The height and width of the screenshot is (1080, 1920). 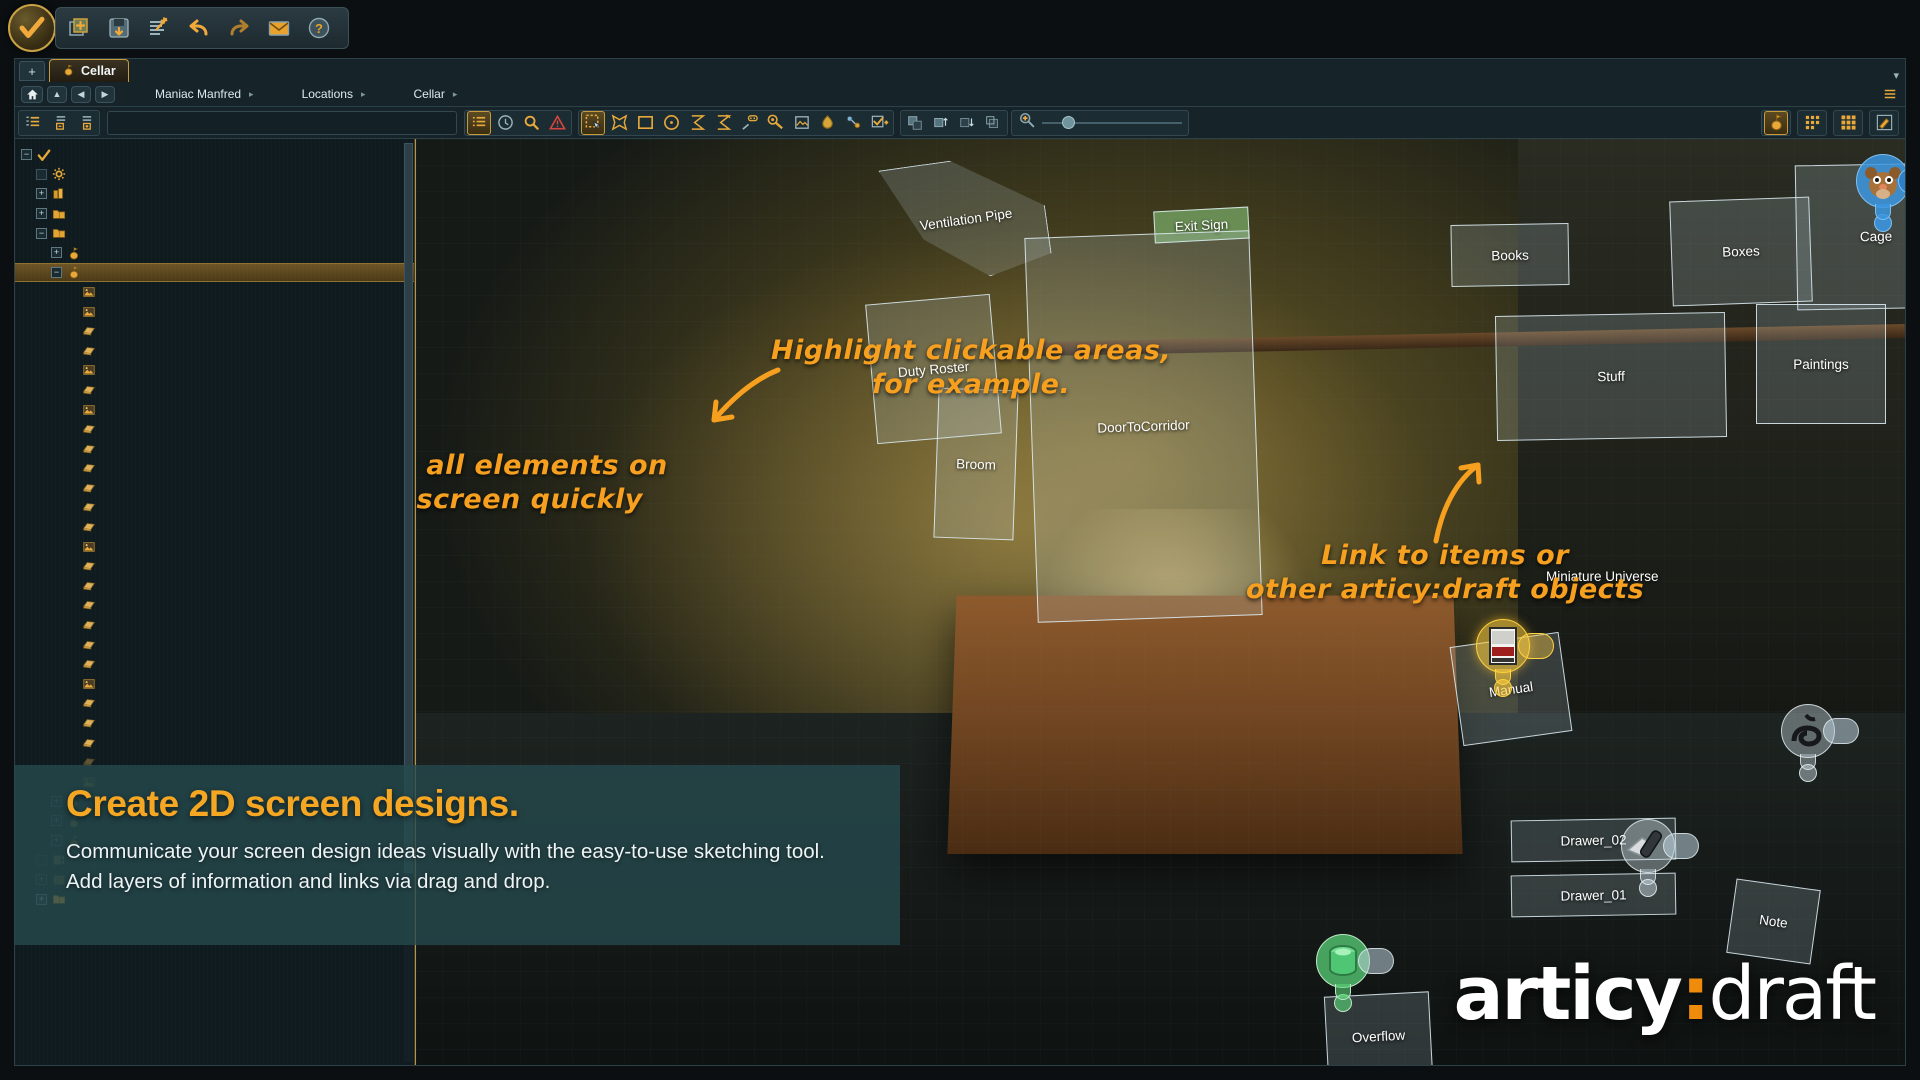 I want to click on tree-item-cellar: −, so click(x=214, y=272).